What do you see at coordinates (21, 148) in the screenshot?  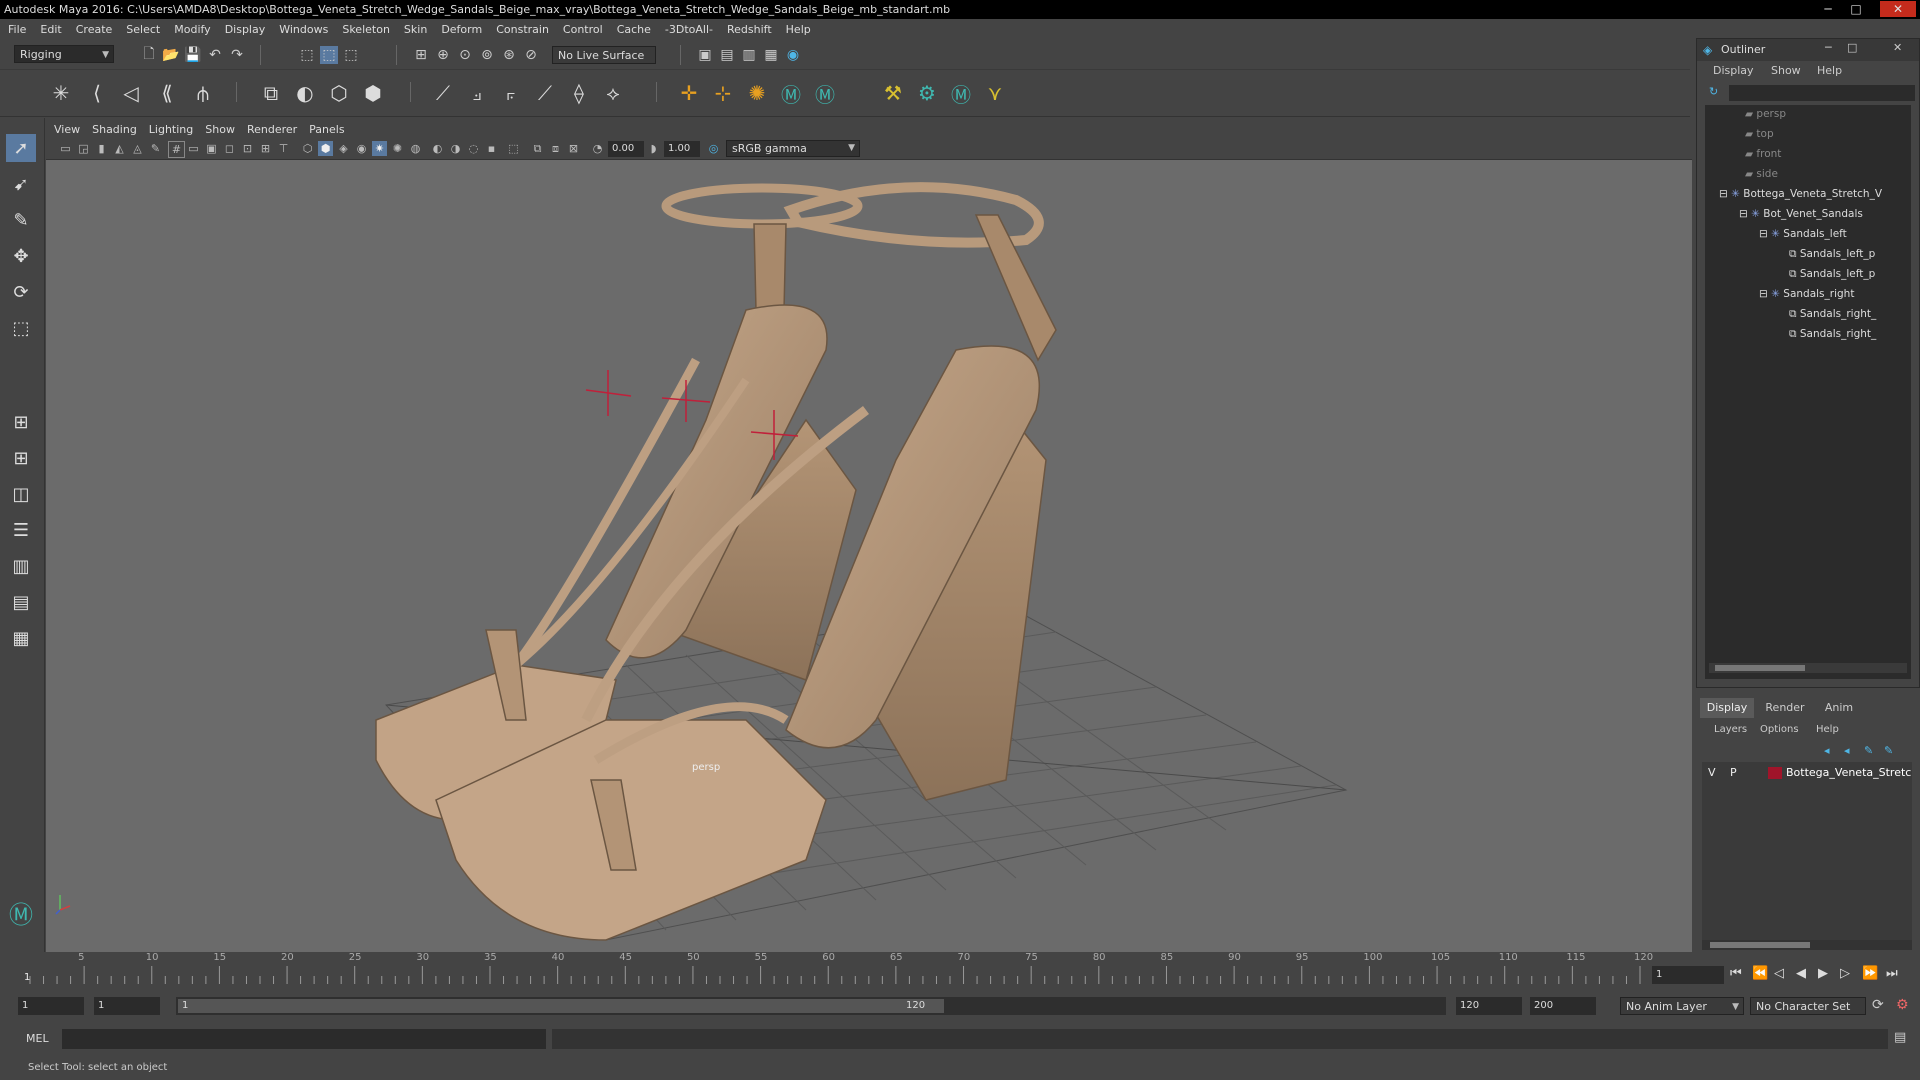 I see `select-tool-icon: ➚` at bounding box center [21, 148].